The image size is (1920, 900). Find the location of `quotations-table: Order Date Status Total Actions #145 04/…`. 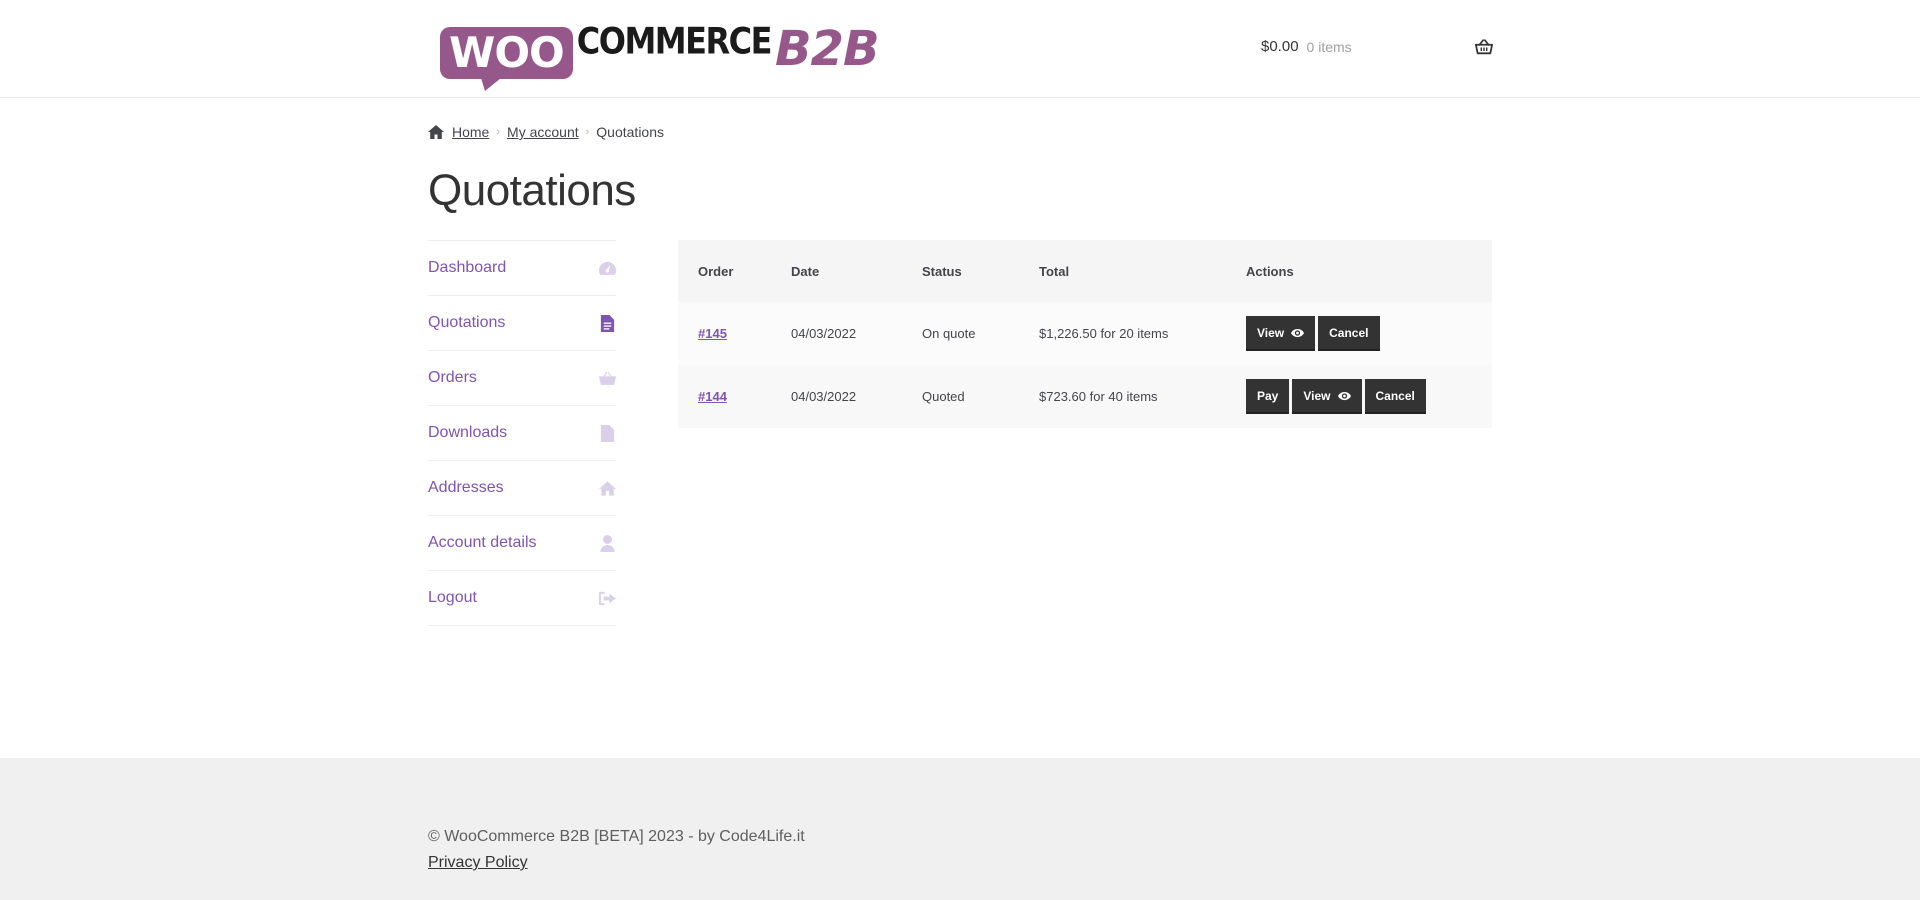

quotations-table: Order Date Status Total Actions #145 04/… is located at coordinates (1085, 334).